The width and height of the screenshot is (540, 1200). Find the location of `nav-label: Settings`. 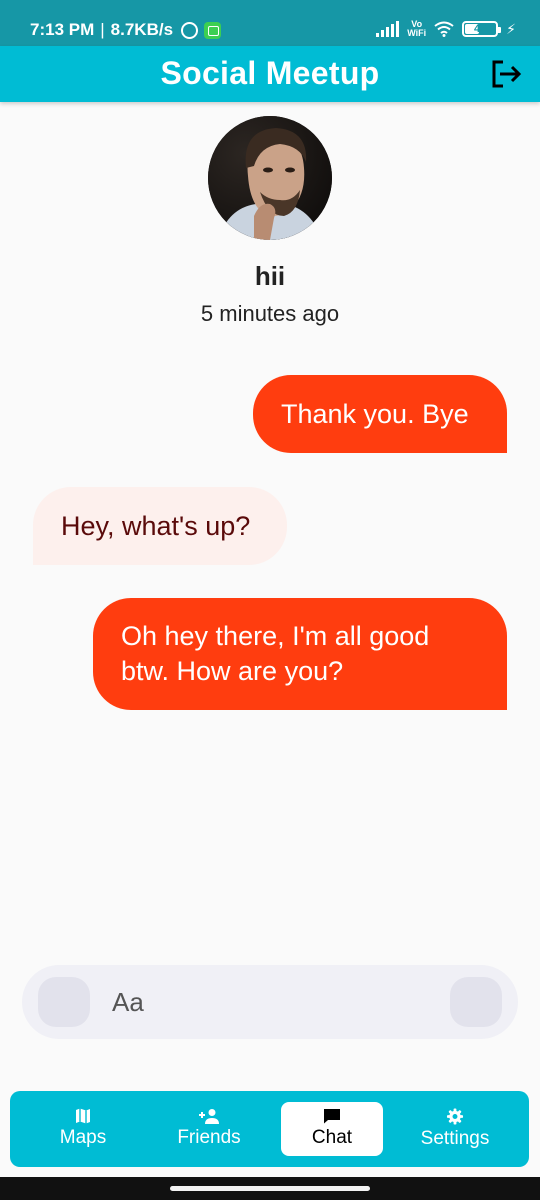

nav-label: Settings is located at coordinates (455, 1138).